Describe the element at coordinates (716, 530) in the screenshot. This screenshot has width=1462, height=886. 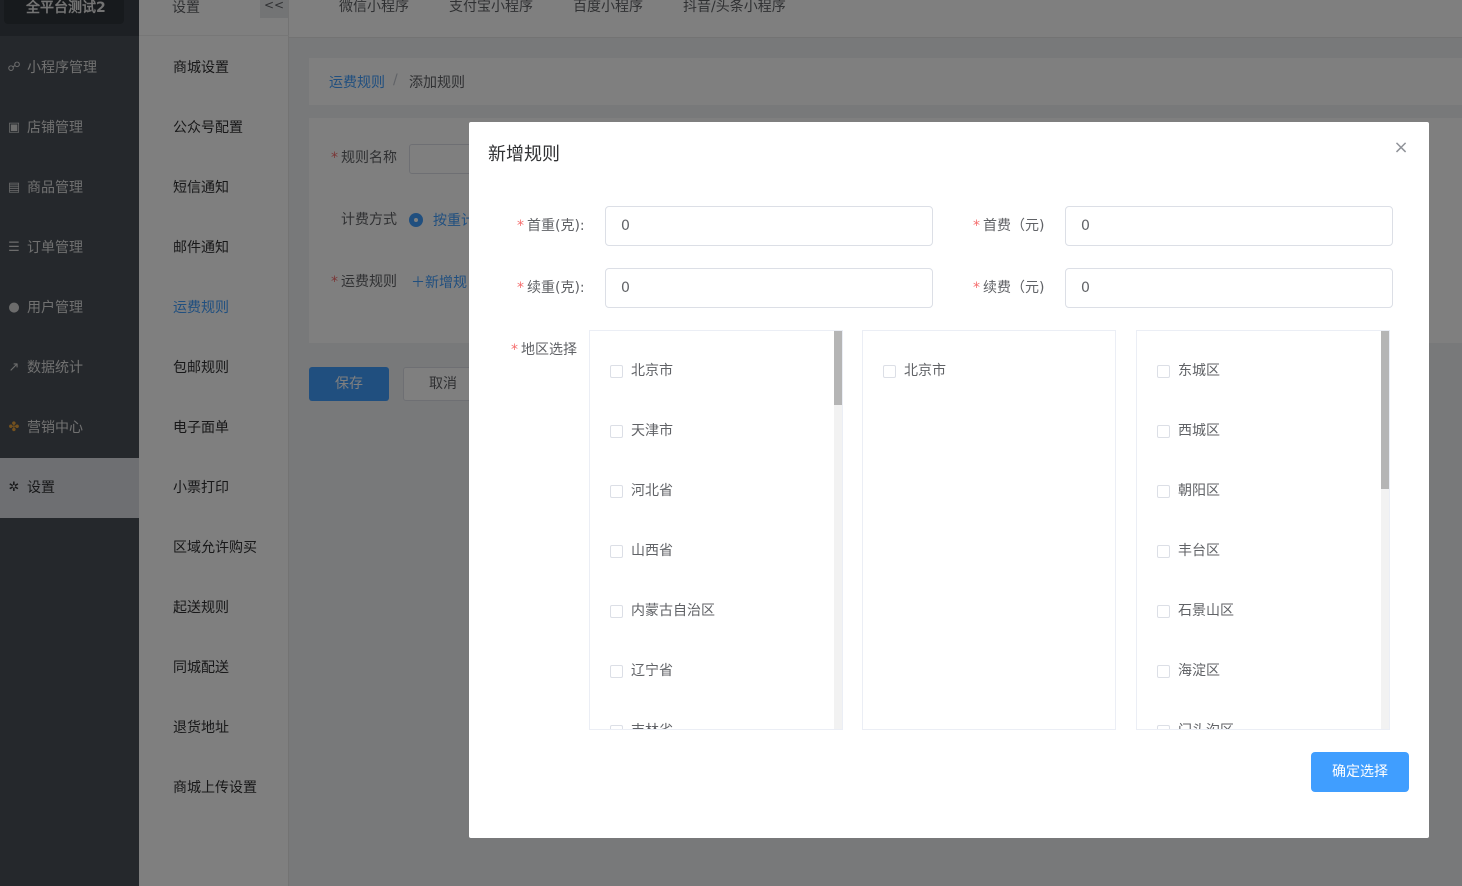
I see `province-list: 北京市 天津市 河北省 山西省 内蒙古自治区 辽宁省 吉林省` at that location.